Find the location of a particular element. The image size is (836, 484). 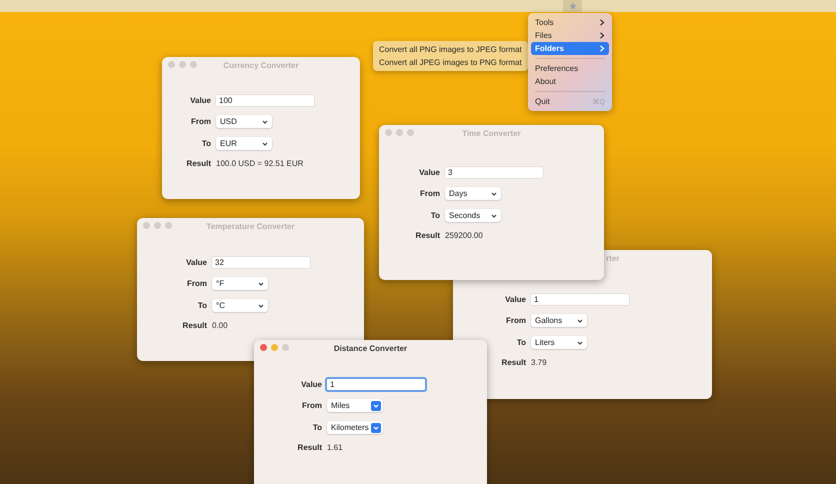

submenu-item: Convert all JPEG images to PNG format is located at coordinates (450, 62).